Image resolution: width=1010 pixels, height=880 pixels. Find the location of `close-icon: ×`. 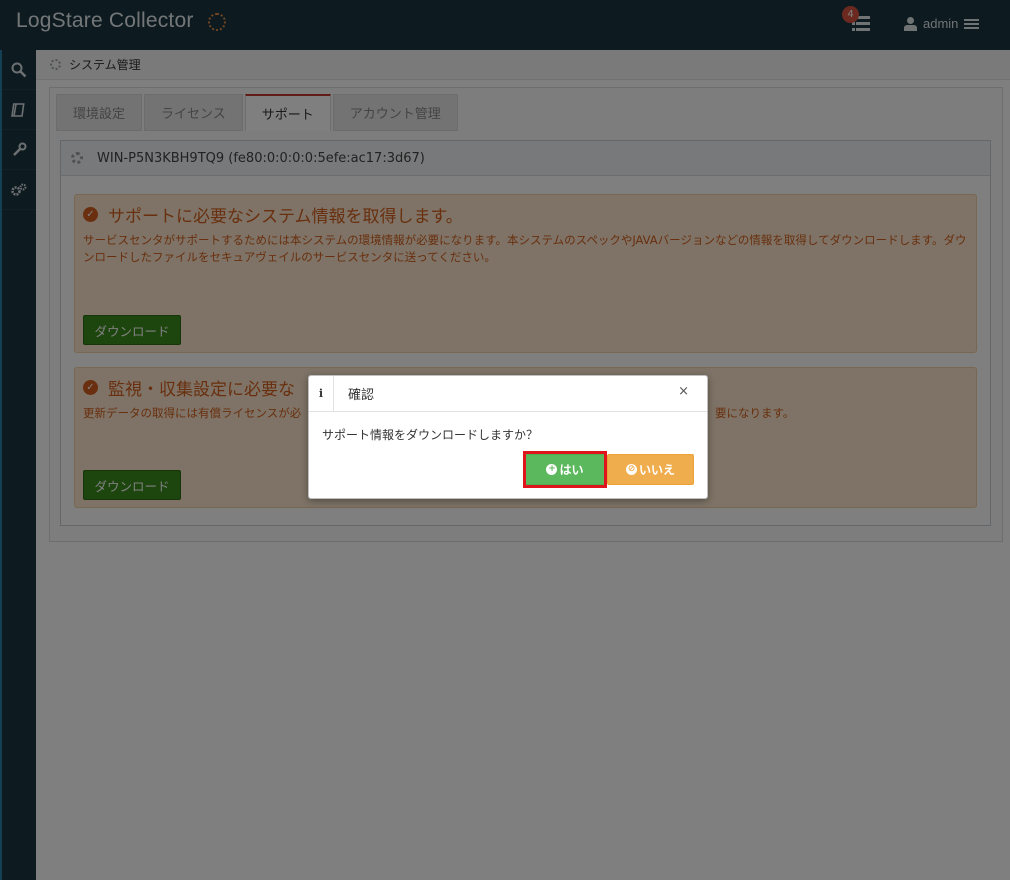

close-icon: × is located at coordinates (683, 391).